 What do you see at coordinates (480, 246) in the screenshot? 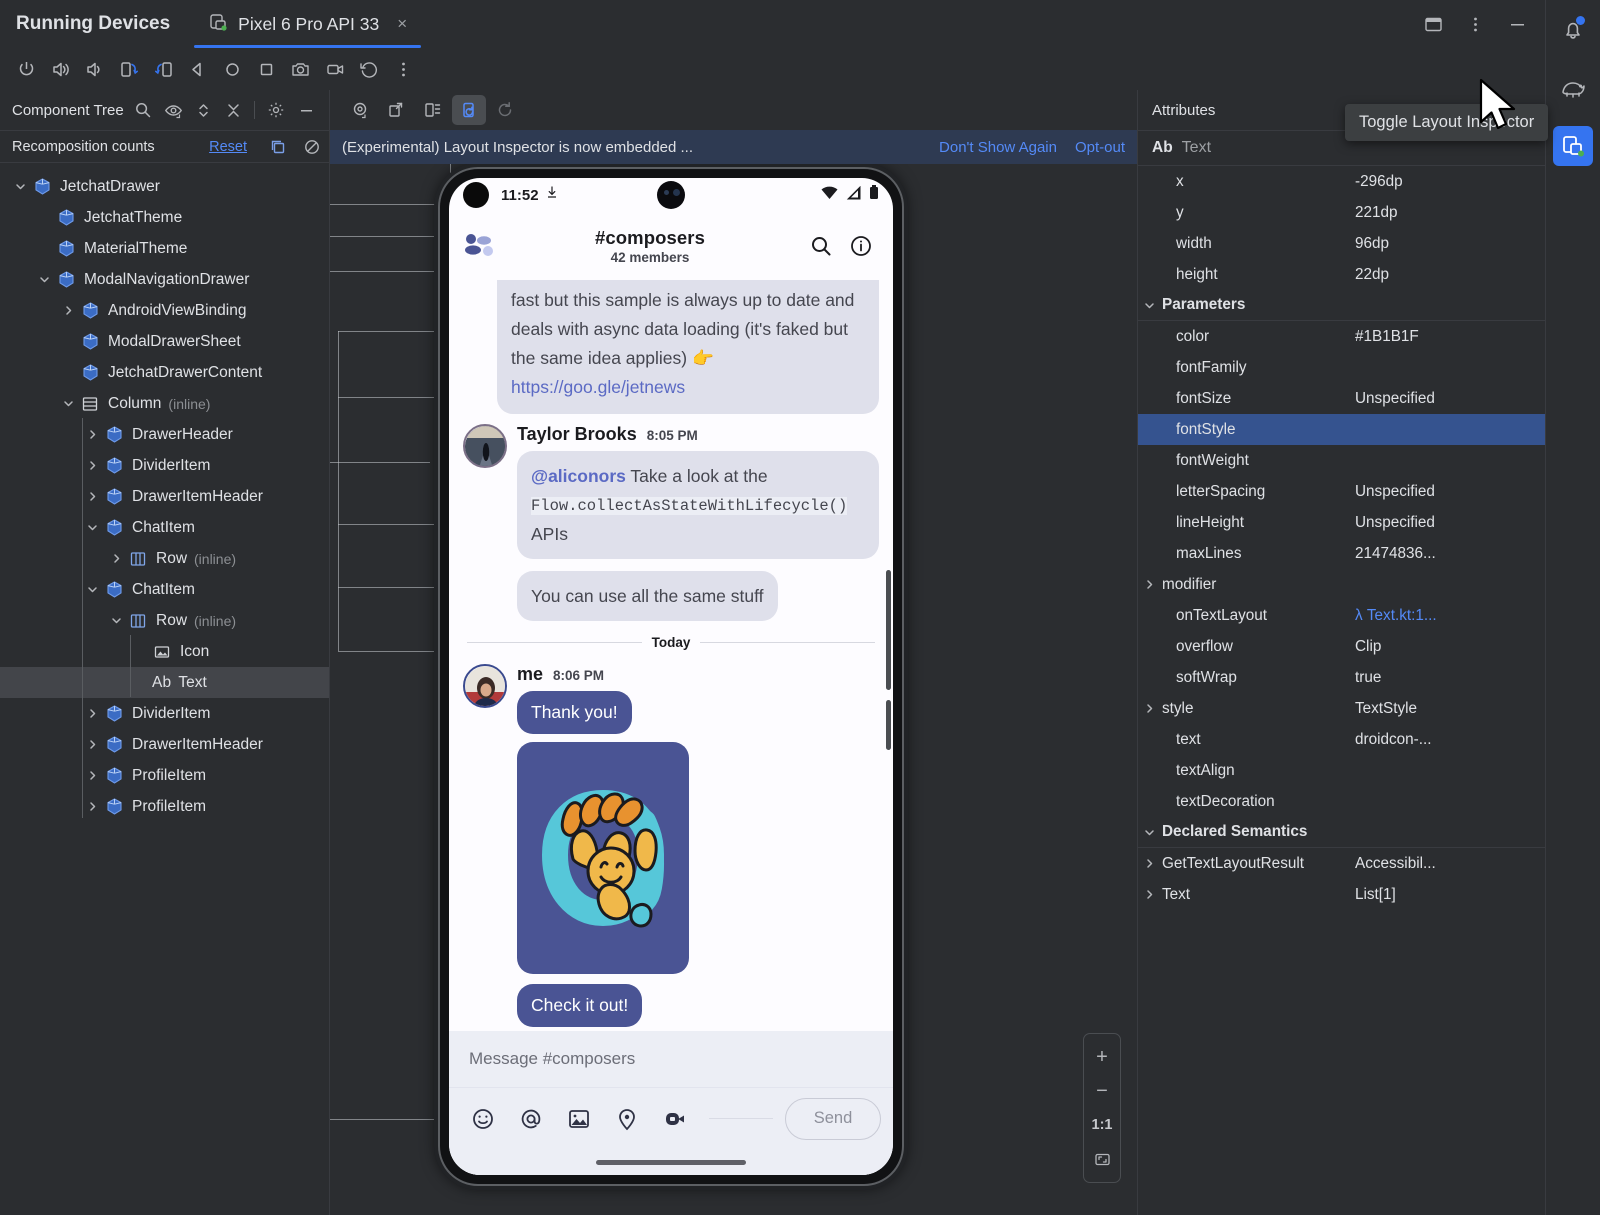
I see `jetchat-logo-icon` at bounding box center [480, 246].